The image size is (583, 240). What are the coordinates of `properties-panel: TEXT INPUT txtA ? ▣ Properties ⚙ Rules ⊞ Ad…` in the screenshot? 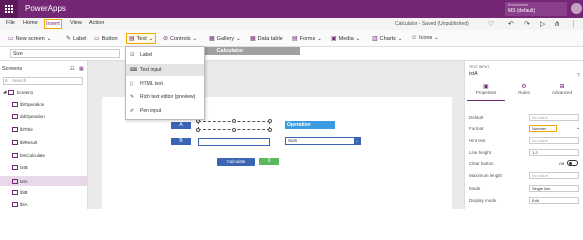 It's located at (523, 135).